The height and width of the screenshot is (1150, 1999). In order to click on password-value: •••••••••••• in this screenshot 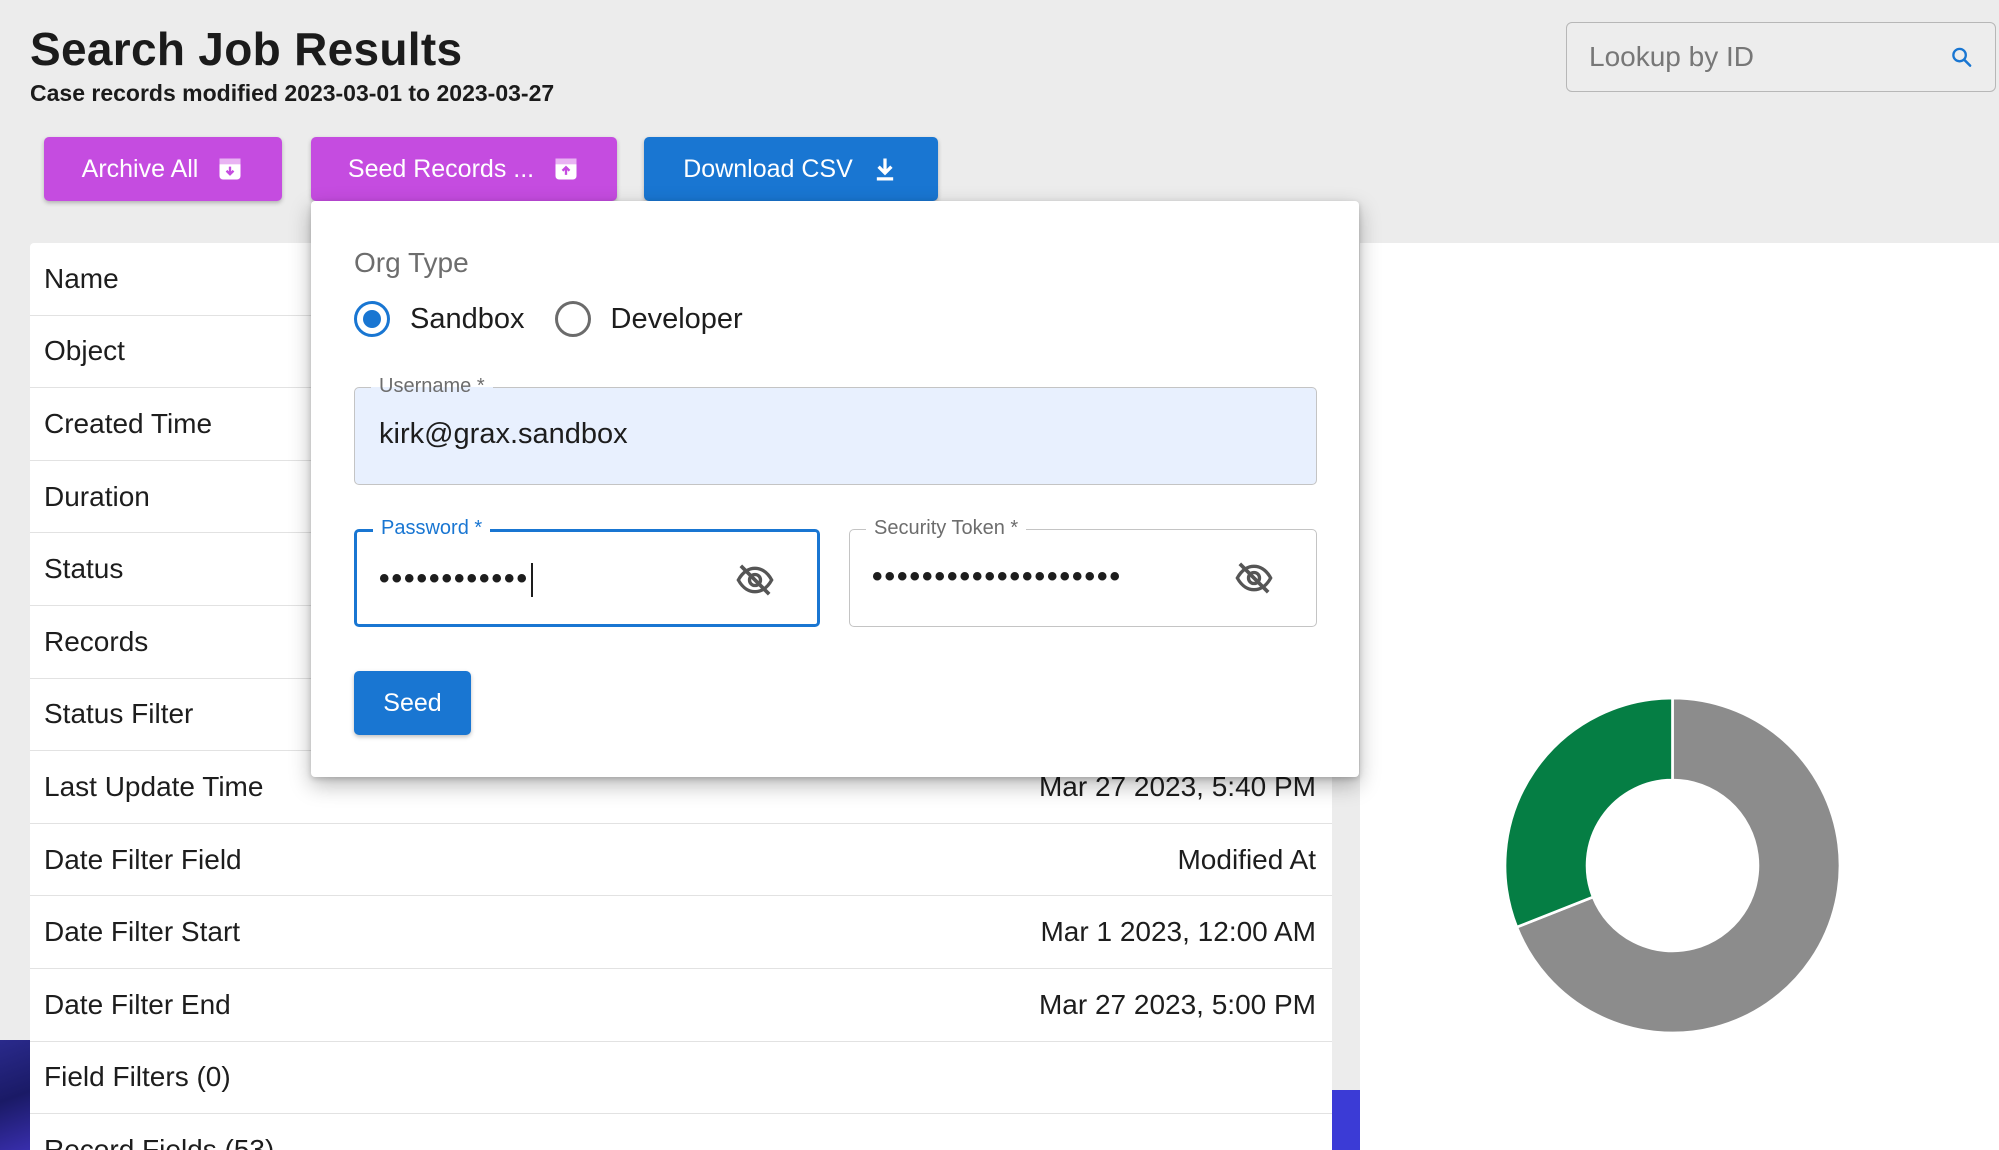, I will do `click(454, 578)`.